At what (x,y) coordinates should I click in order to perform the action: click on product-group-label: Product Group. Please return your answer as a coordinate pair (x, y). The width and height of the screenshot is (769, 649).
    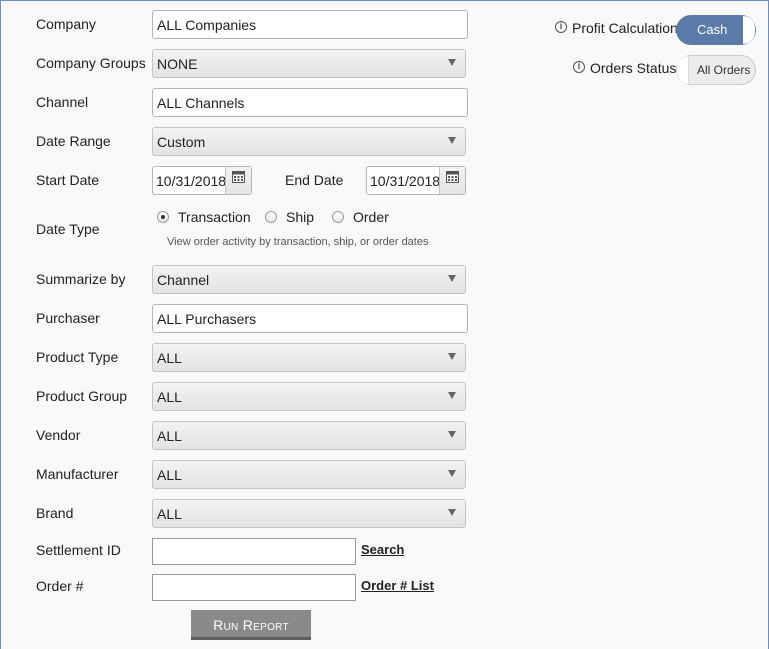
    Looking at the image, I should click on (82, 396).